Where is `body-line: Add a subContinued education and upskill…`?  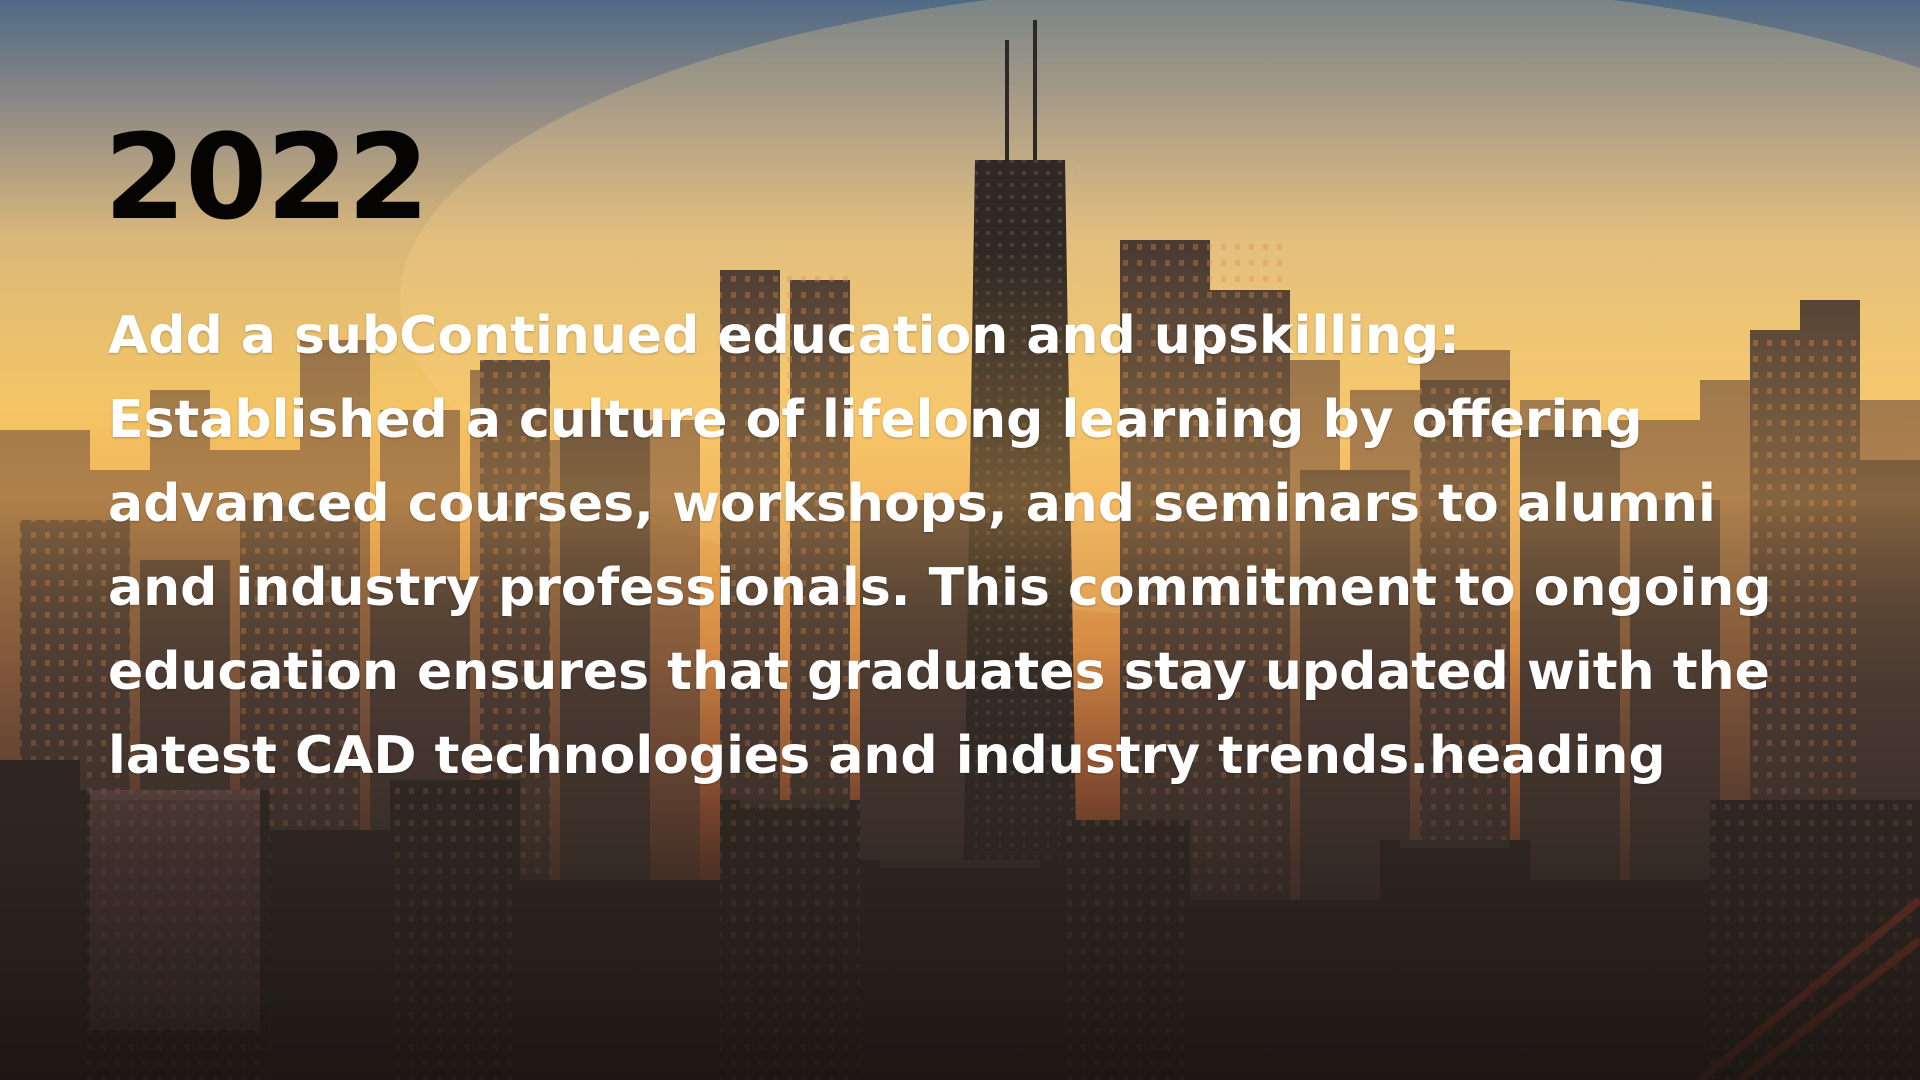
body-line: Add a subContinued education and upskill… is located at coordinates (784, 336).